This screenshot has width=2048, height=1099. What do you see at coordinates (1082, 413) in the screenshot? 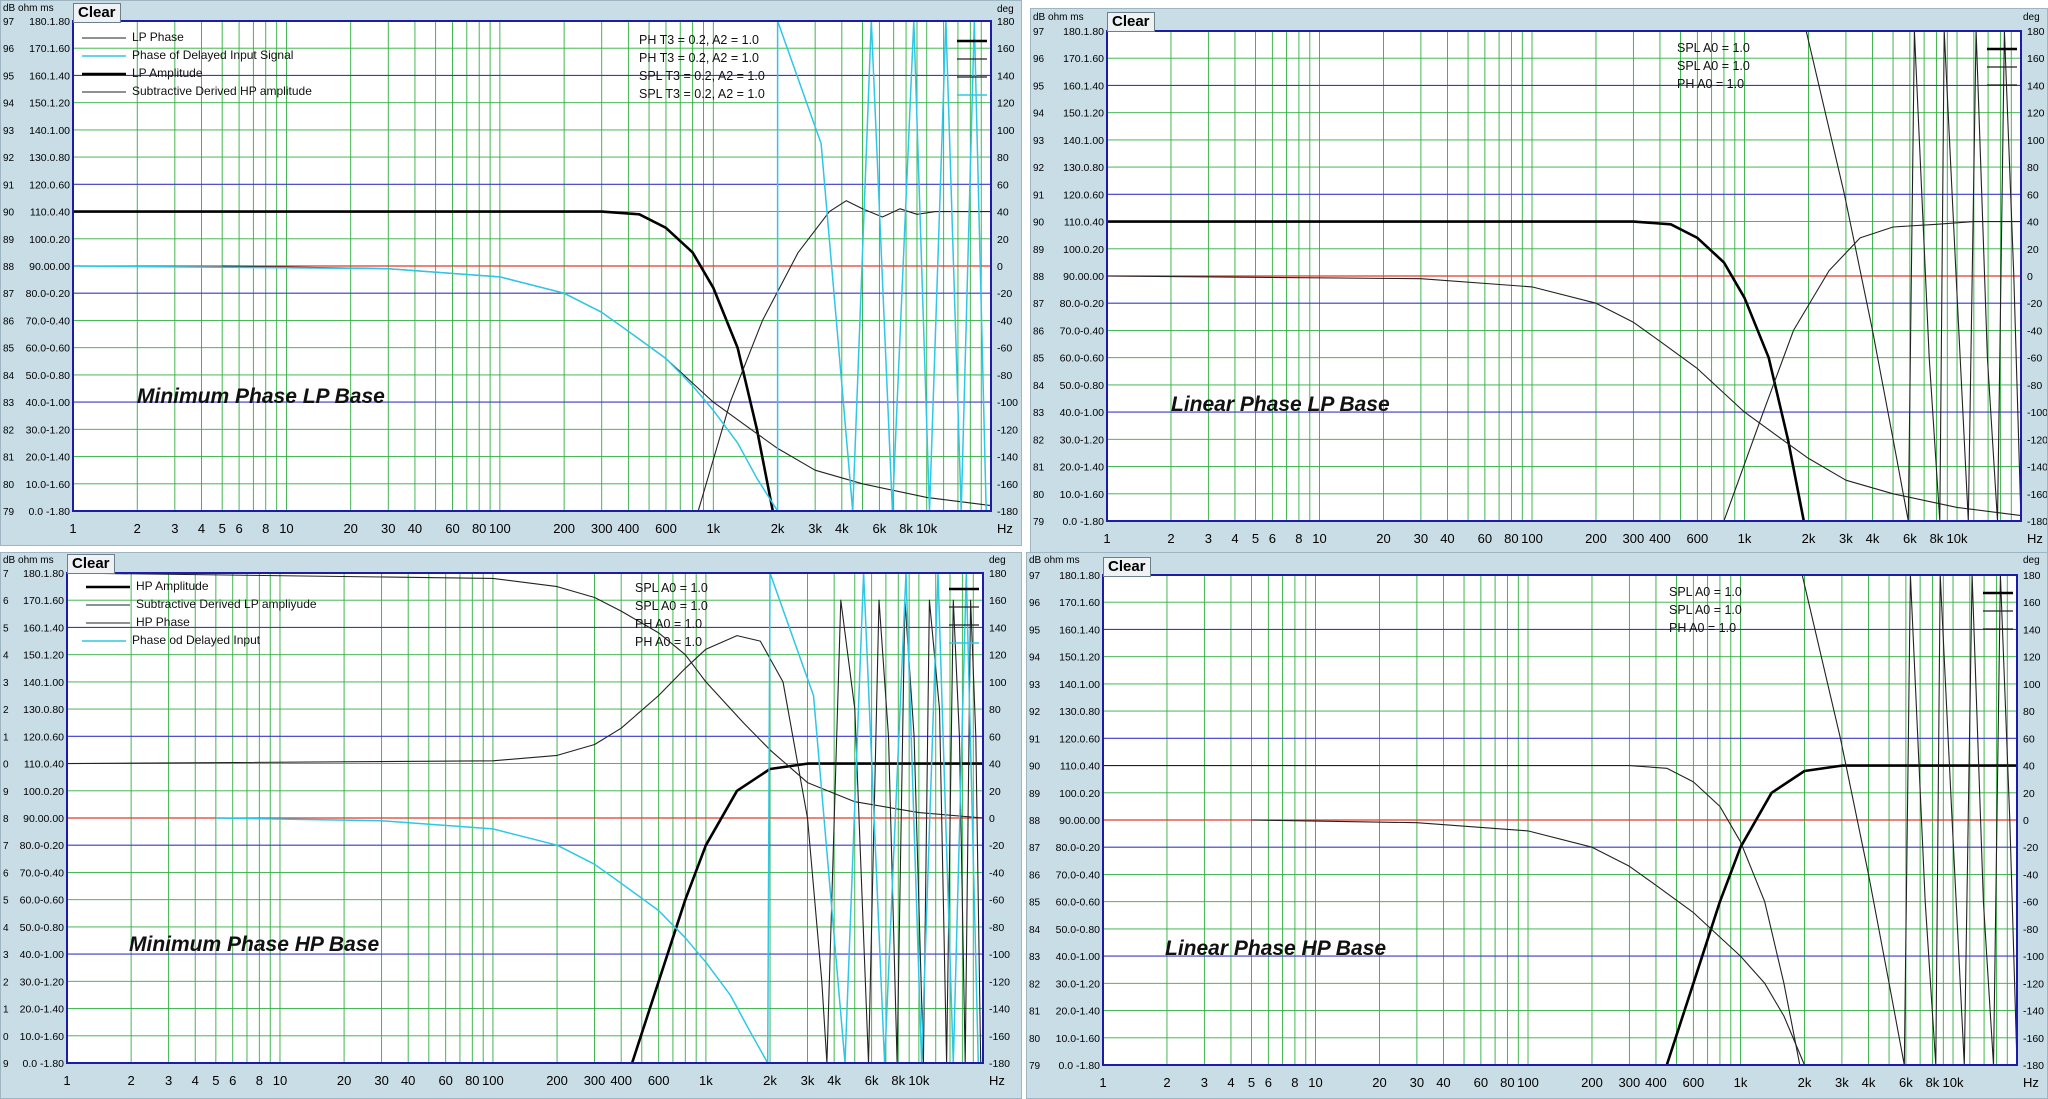
I see `y-left-tick-label: 40.0-1.00` at bounding box center [1082, 413].